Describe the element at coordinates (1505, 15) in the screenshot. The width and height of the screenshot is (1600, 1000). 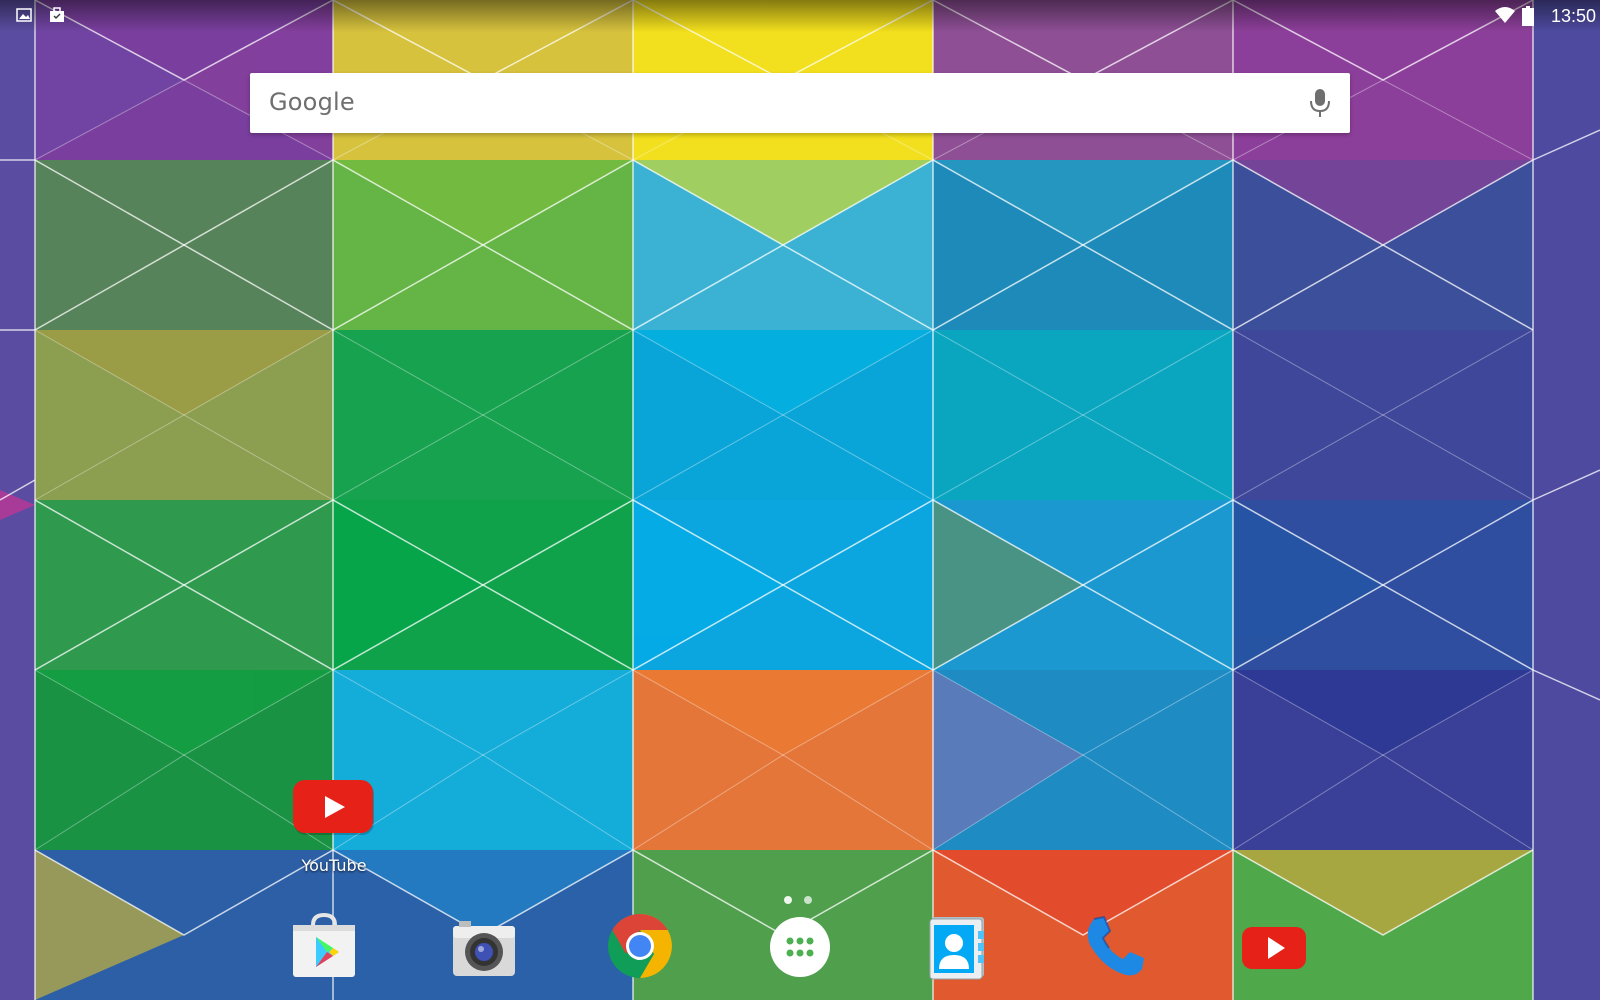
I see `wifi-icon` at that location.